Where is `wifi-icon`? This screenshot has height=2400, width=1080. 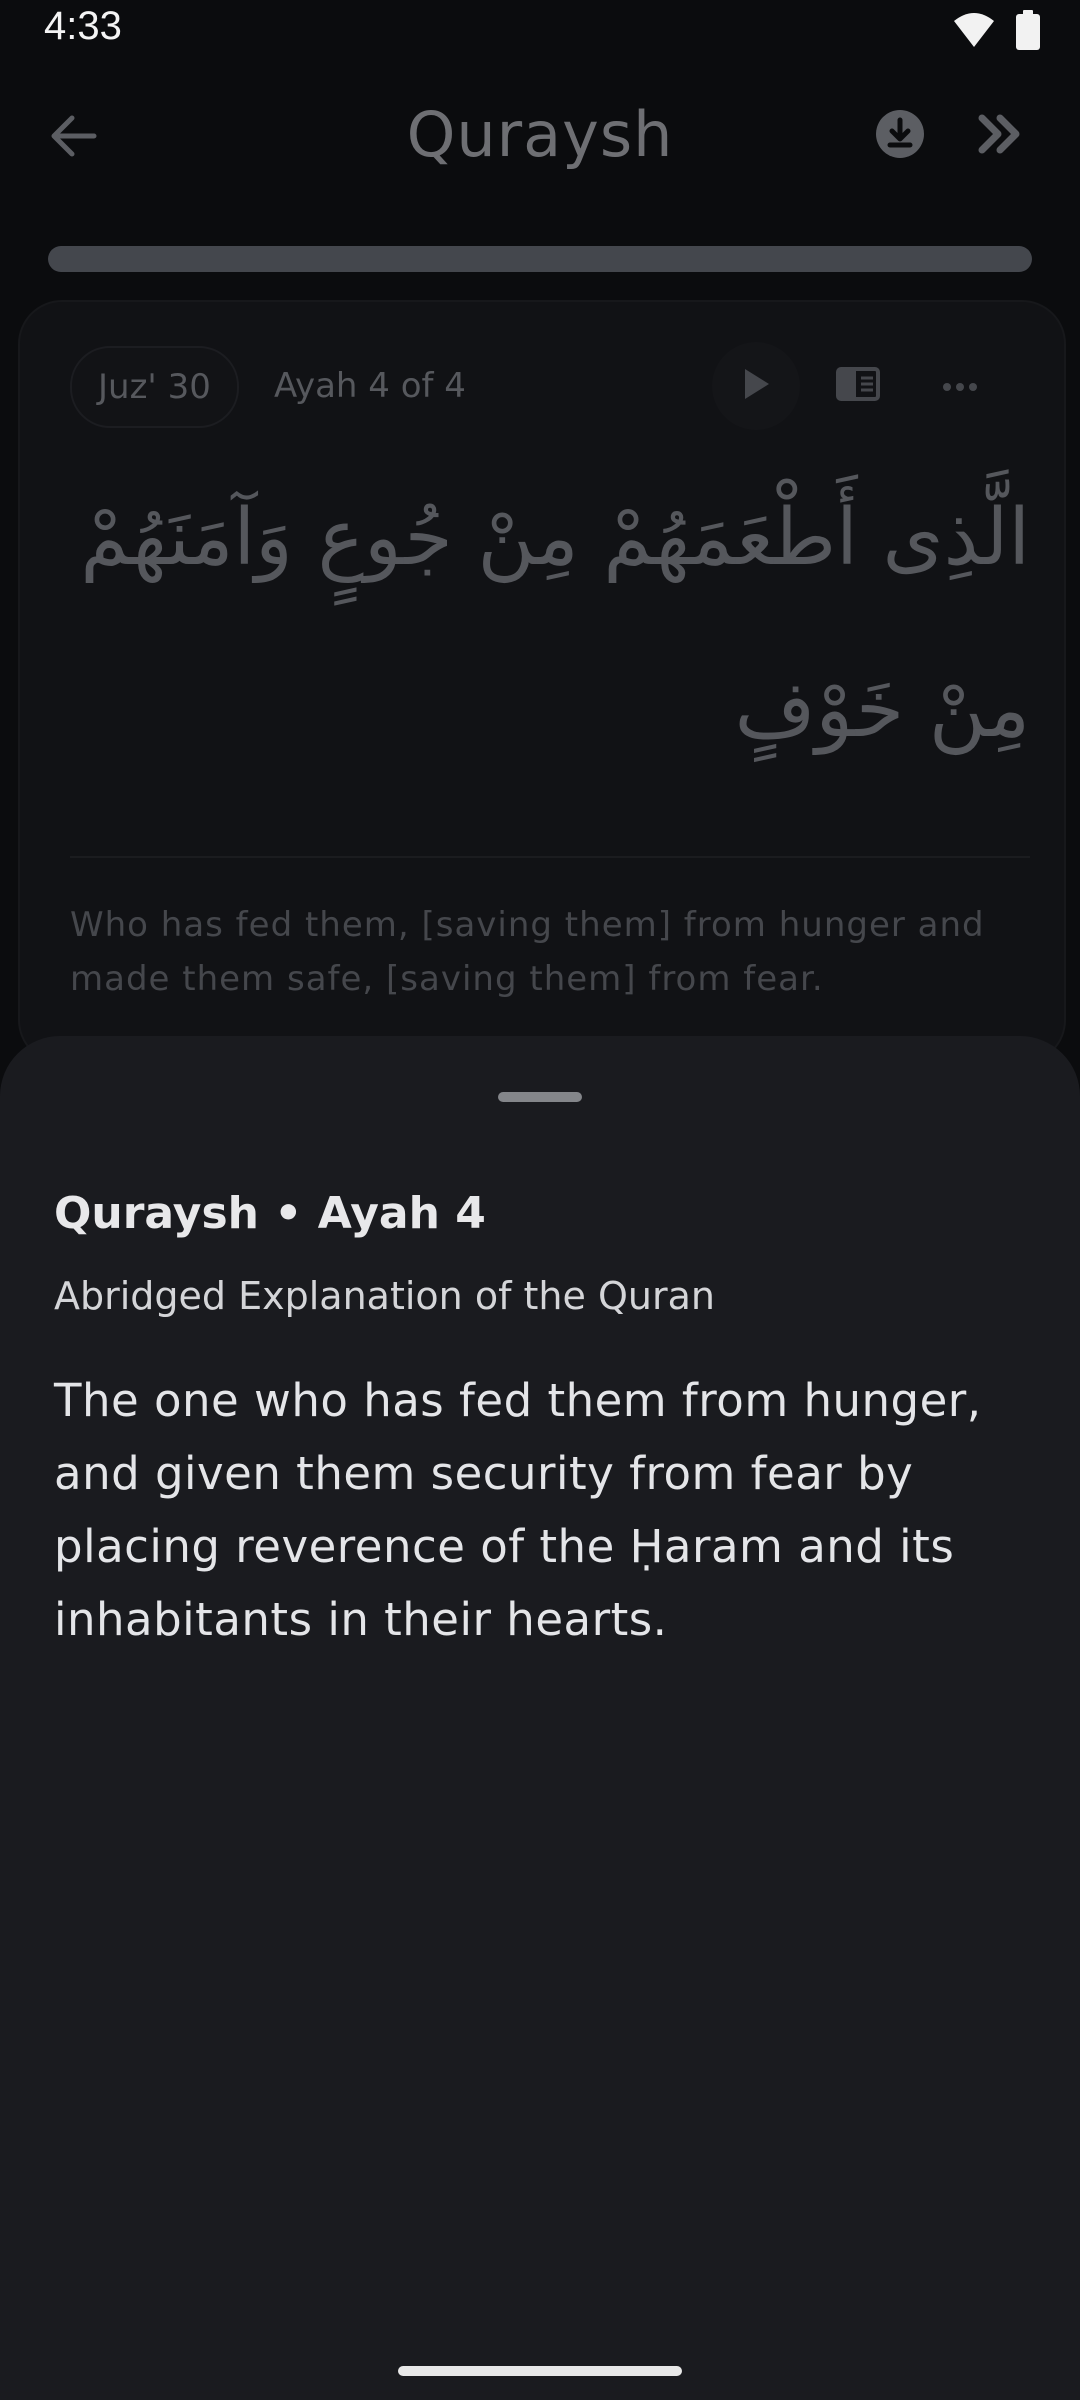
wifi-icon is located at coordinates (974, 32).